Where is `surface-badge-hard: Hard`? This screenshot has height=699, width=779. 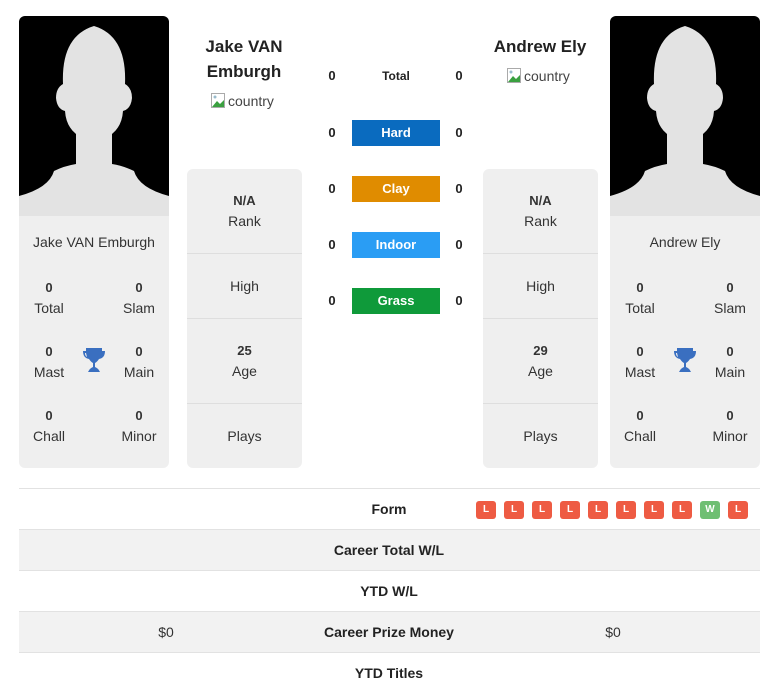
surface-badge-hard: Hard is located at coordinates (396, 133).